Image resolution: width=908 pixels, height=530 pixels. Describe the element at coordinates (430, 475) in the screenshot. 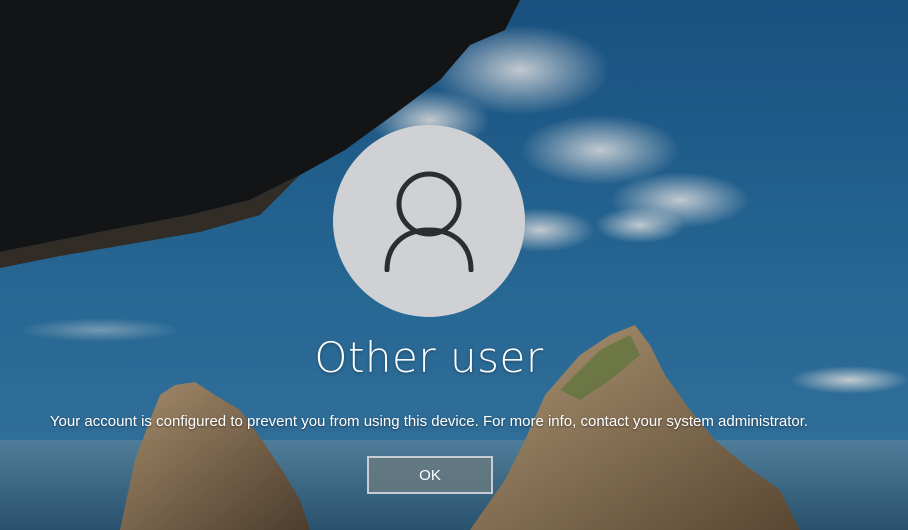

I see `ok-button: OK` at that location.